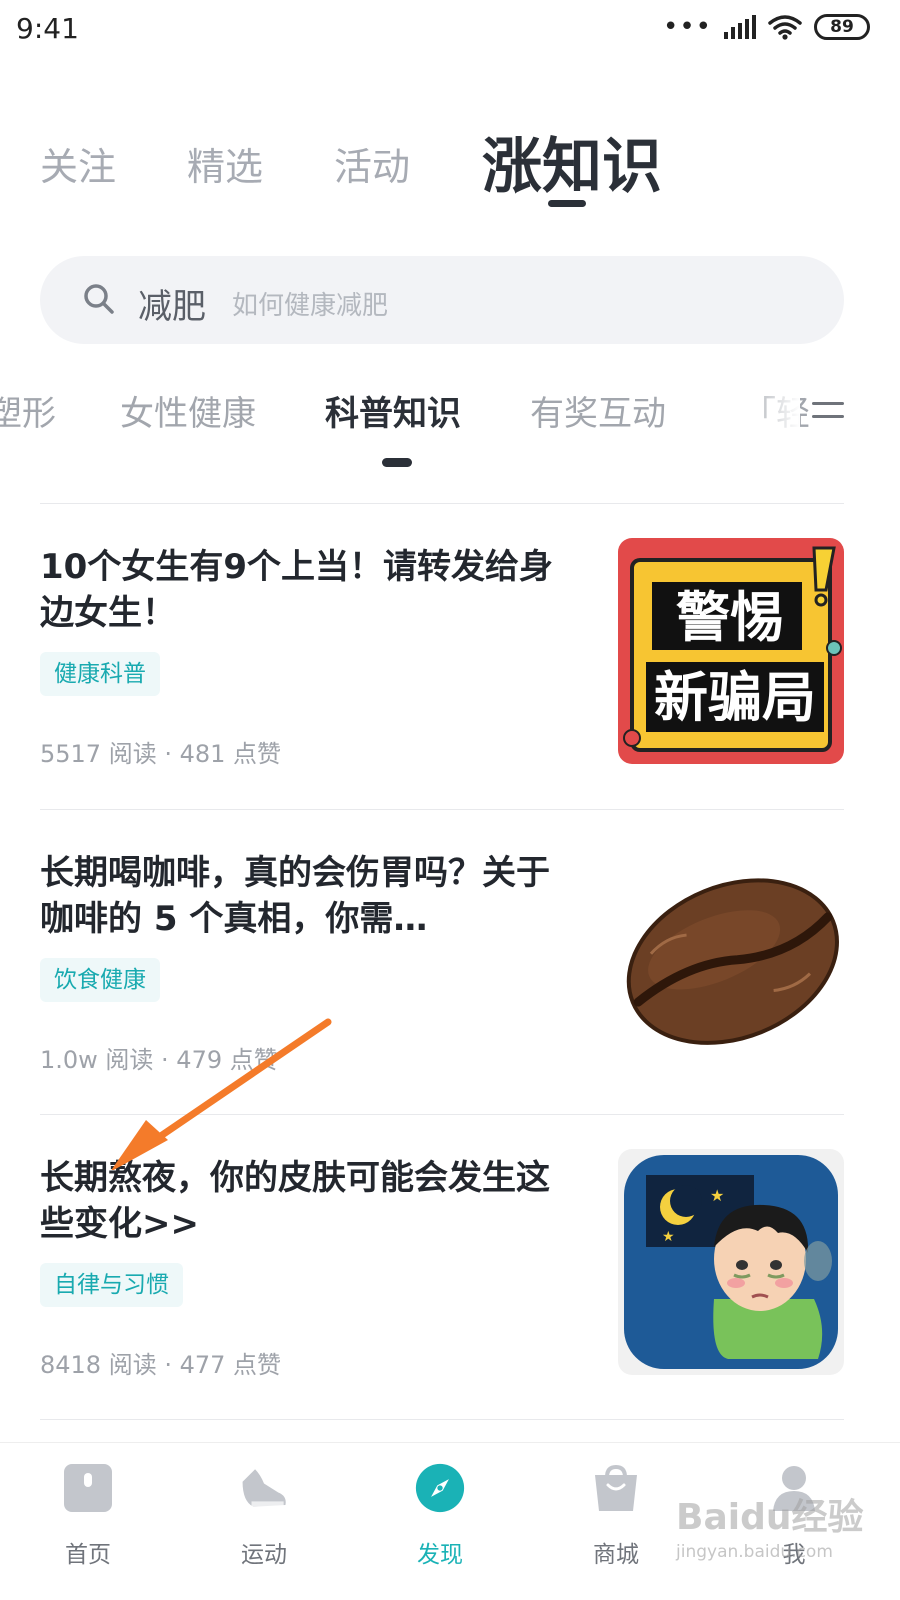 The width and height of the screenshot is (900, 1600). What do you see at coordinates (730, 617) in the screenshot?
I see `thumb-text-warning: 警惕` at bounding box center [730, 617].